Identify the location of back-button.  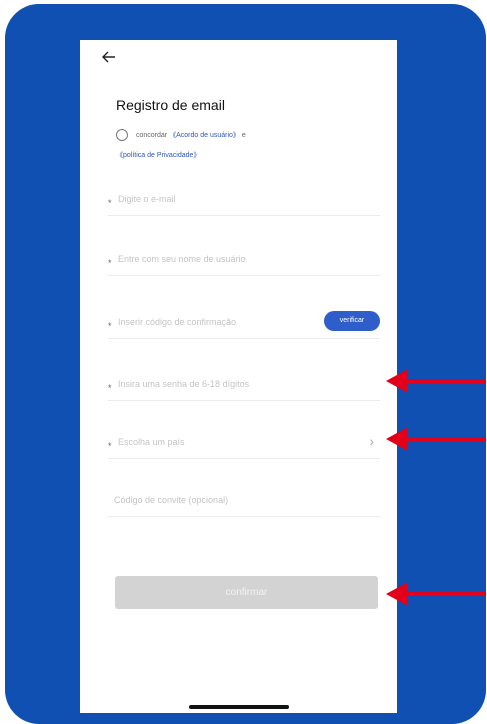
(112, 58).